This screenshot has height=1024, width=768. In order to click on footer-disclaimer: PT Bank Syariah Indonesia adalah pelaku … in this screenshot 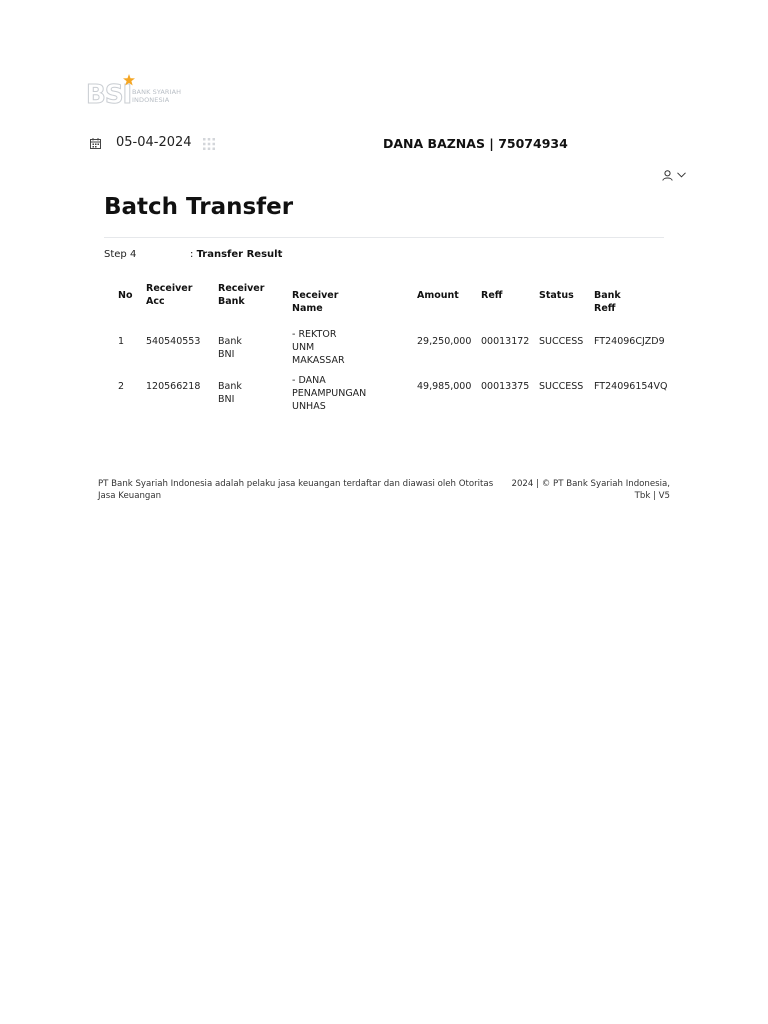, I will do `click(298, 490)`.